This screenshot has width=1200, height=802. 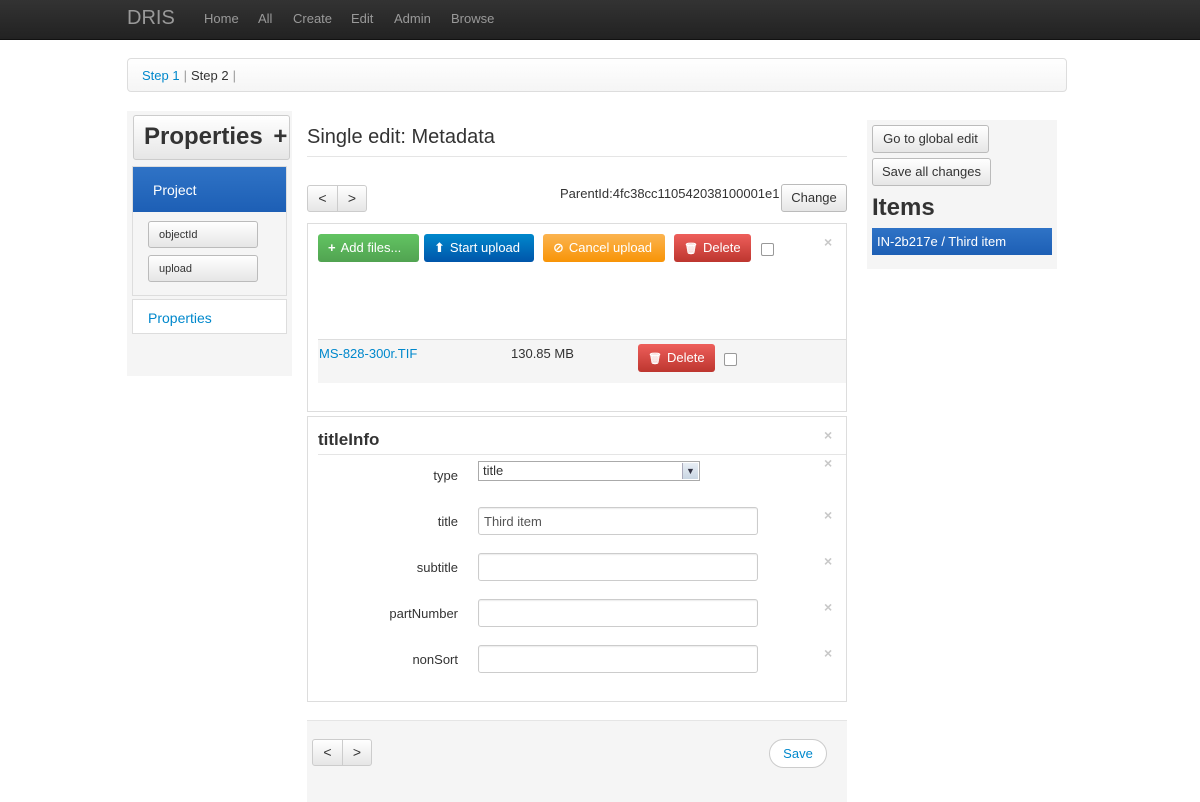 I want to click on nonsort-label: nonSort, so click(x=435, y=659).